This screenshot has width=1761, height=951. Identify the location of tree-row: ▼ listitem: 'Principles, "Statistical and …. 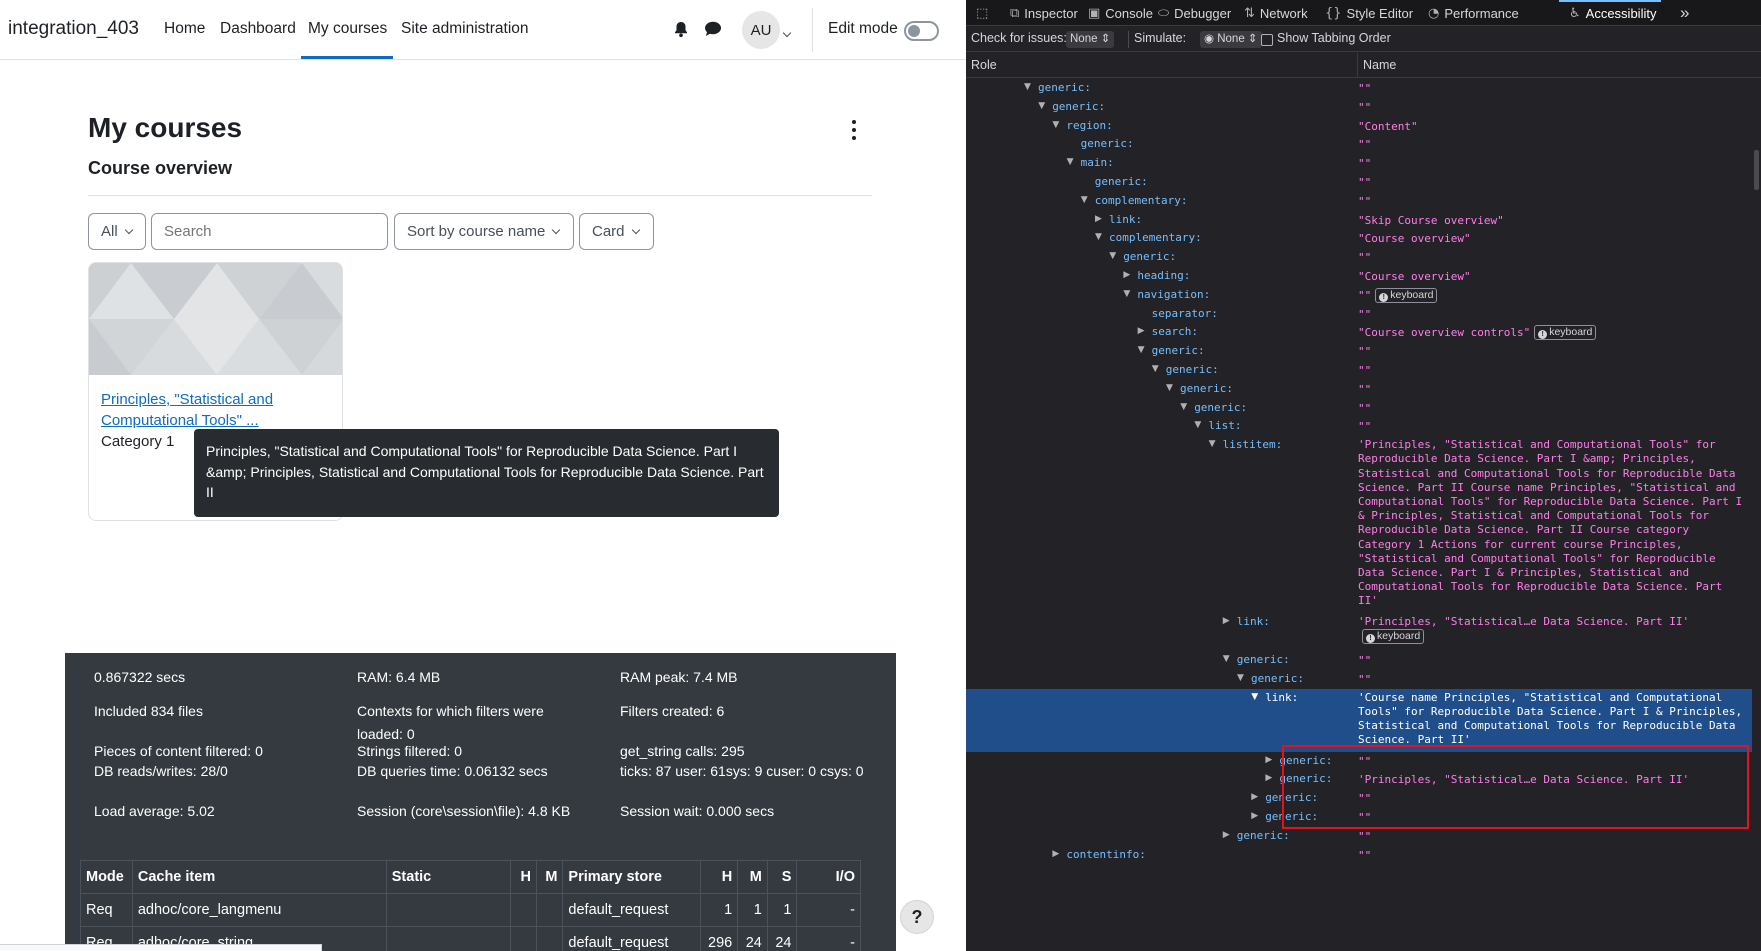
(1363, 524).